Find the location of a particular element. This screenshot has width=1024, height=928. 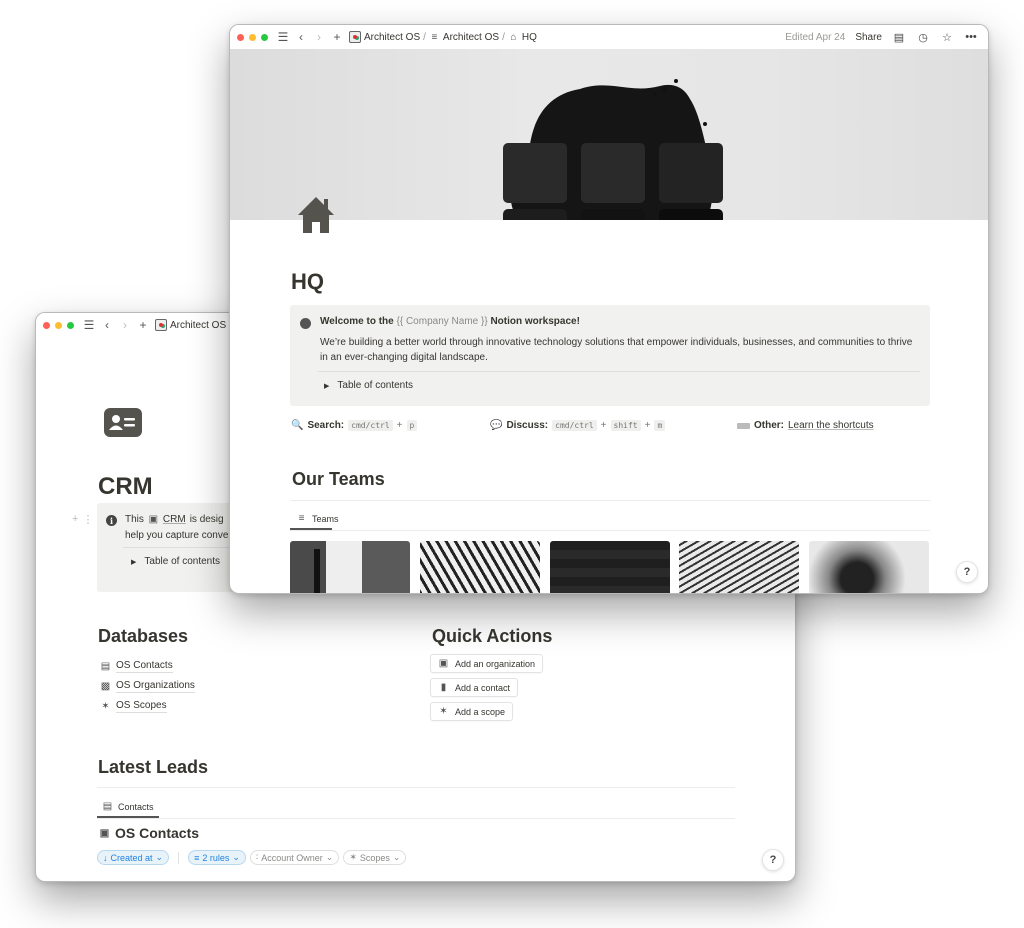

contact-card-icon is located at coordinates (122, 422).